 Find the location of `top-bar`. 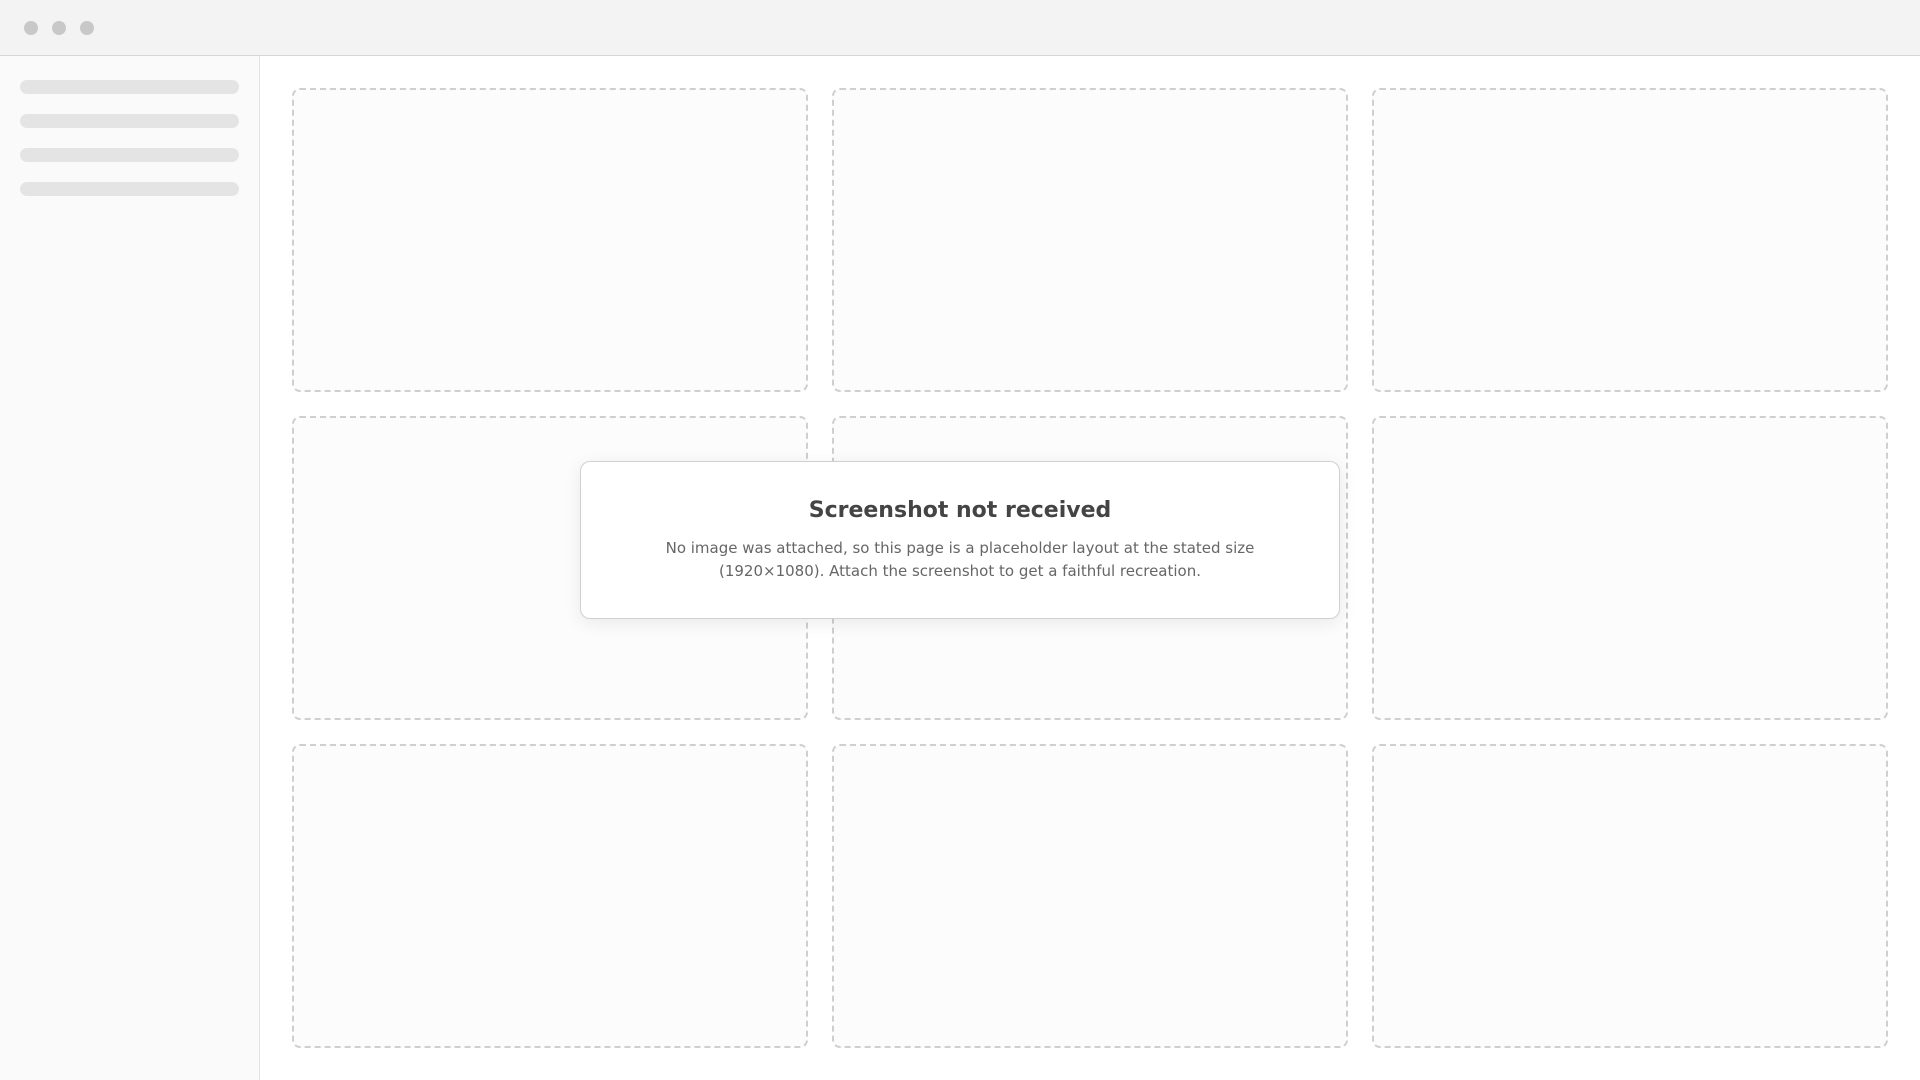

top-bar is located at coordinates (960, 28).